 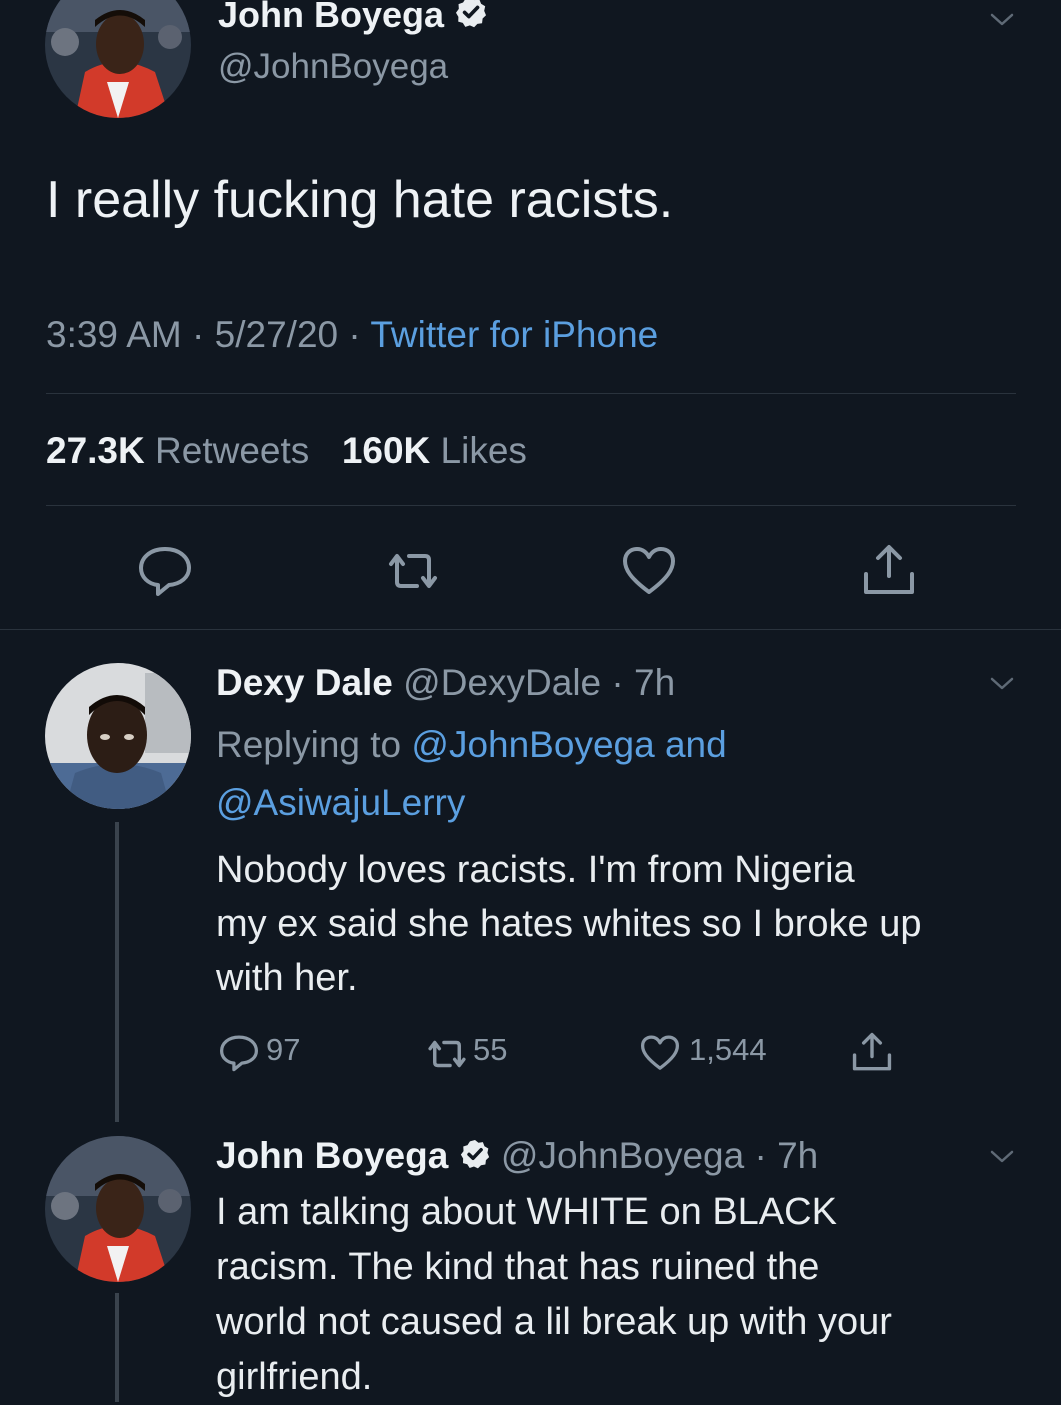 I want to click on retweets-stat: 27.3K Retweets, so click(x=177, y=450).